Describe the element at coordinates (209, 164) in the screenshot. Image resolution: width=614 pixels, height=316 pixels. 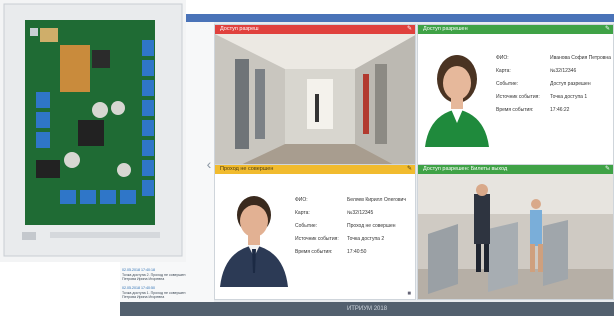
I see `chevron-left-icon: ‹` at that location.